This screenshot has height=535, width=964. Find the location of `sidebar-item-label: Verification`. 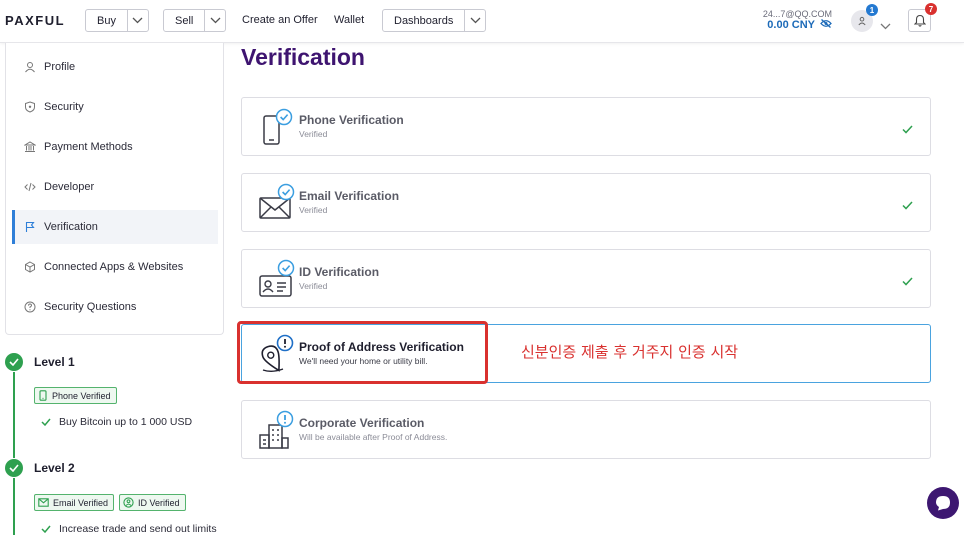

sidebar-item-label: Verification is located at coordinates (71, 227).